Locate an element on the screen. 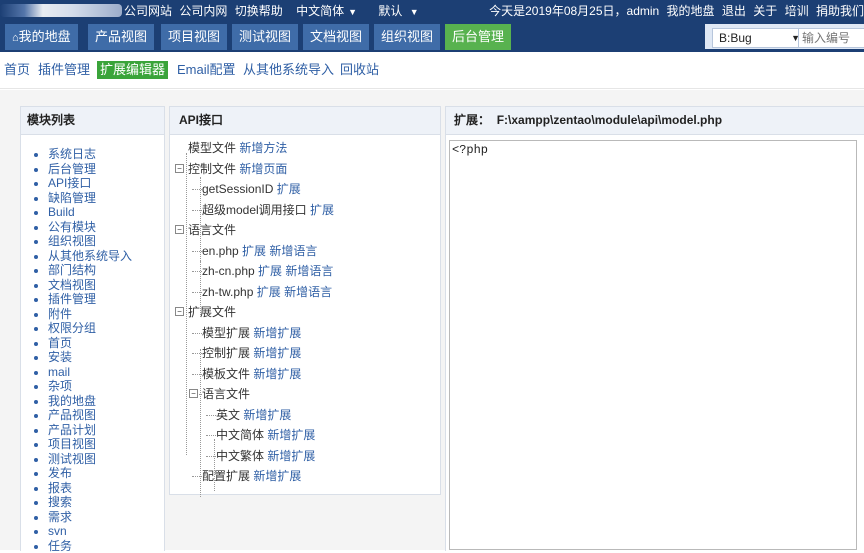 The width and height of the screenshot is (864, 553). tree-node: 模型文件 新增方法 is located at coordinates (307, 149).